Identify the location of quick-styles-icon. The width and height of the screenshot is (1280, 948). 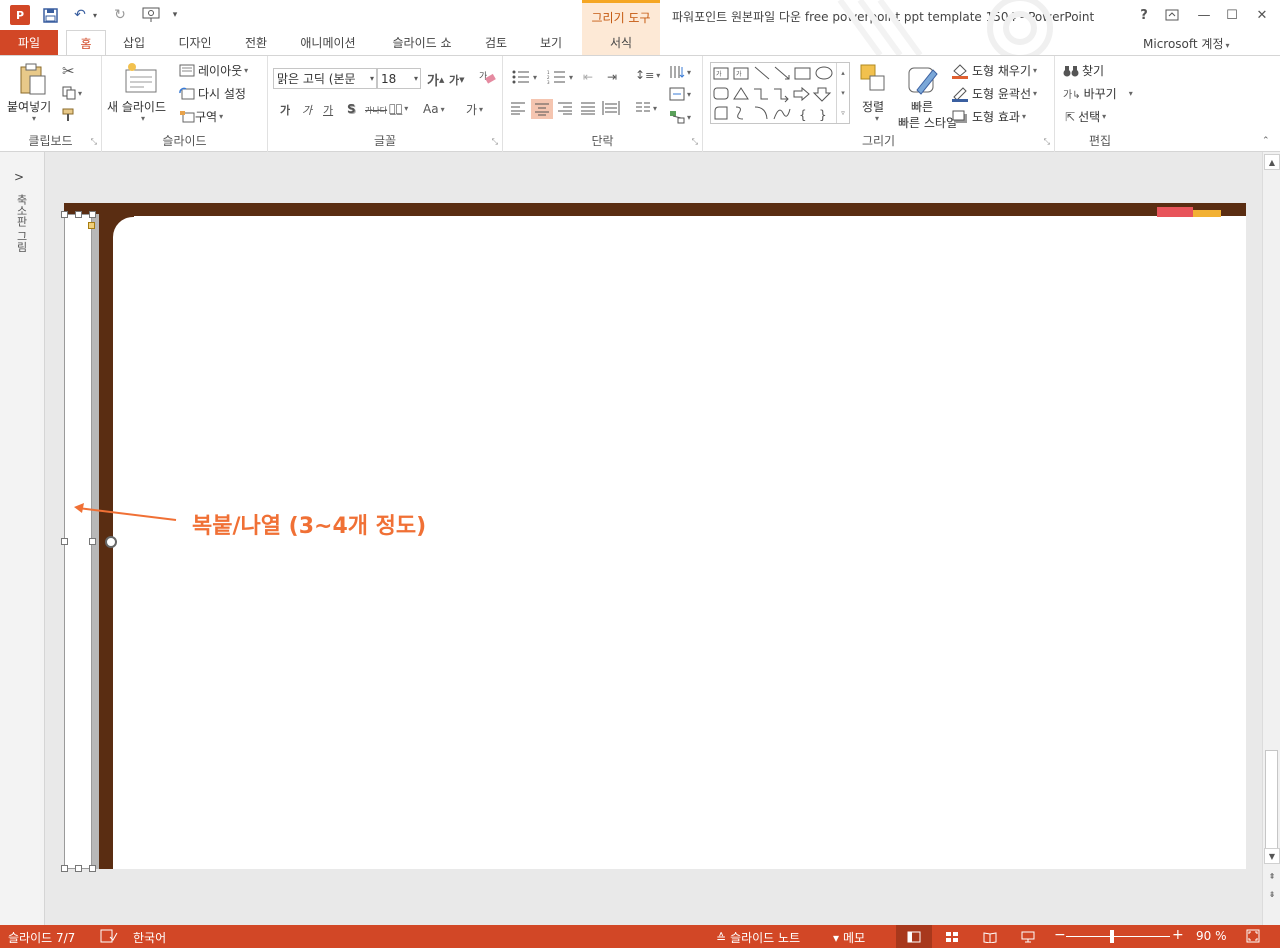
(923, 81).